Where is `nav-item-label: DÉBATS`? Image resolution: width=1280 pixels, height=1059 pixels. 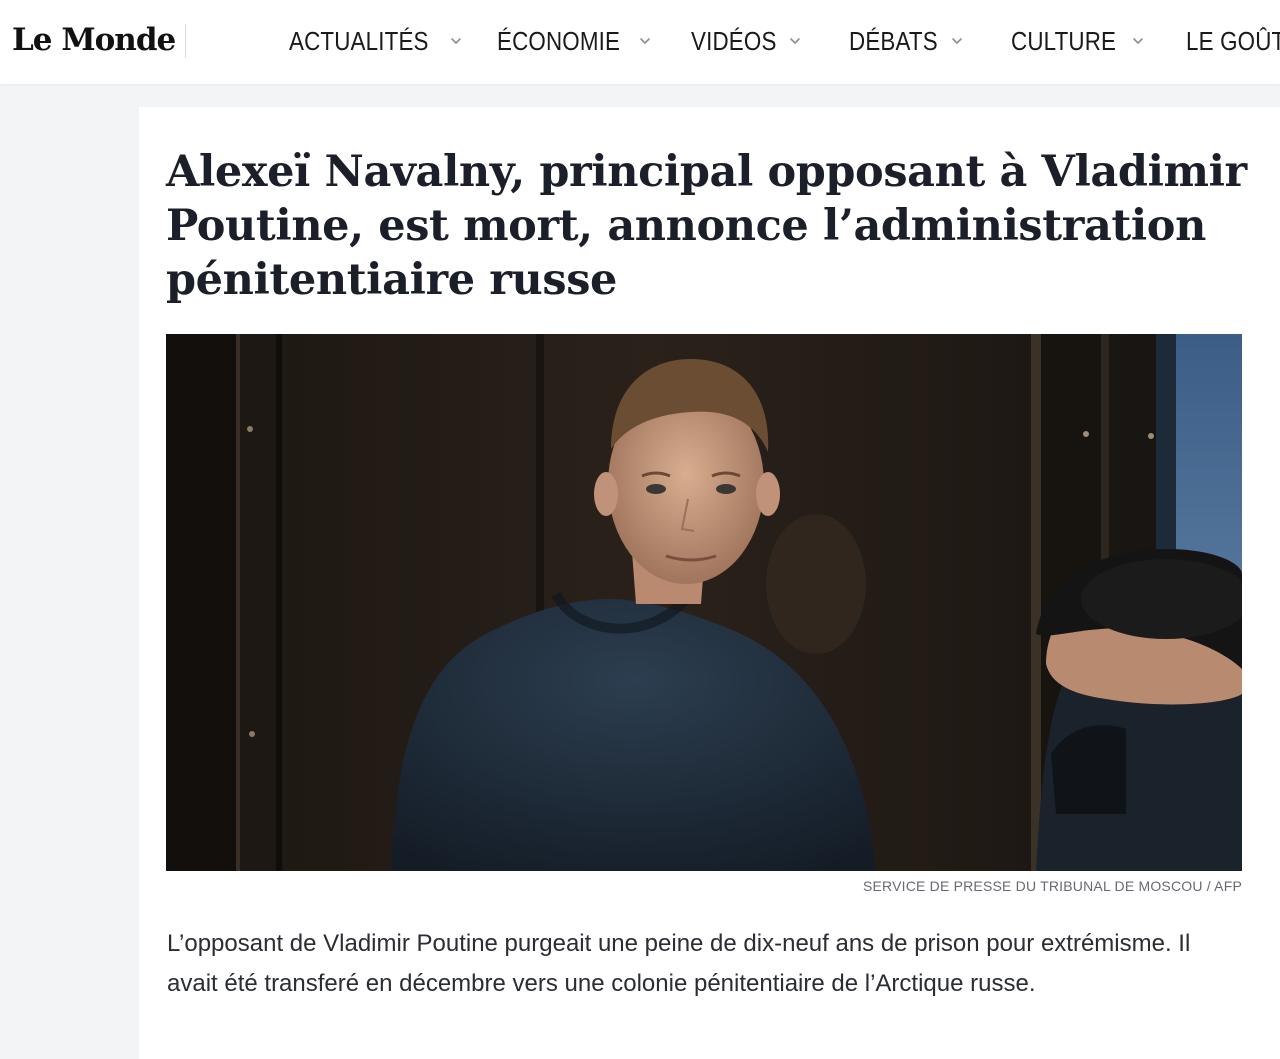
nav-item-label: DÉBATS is located at coordinates (893, 40).